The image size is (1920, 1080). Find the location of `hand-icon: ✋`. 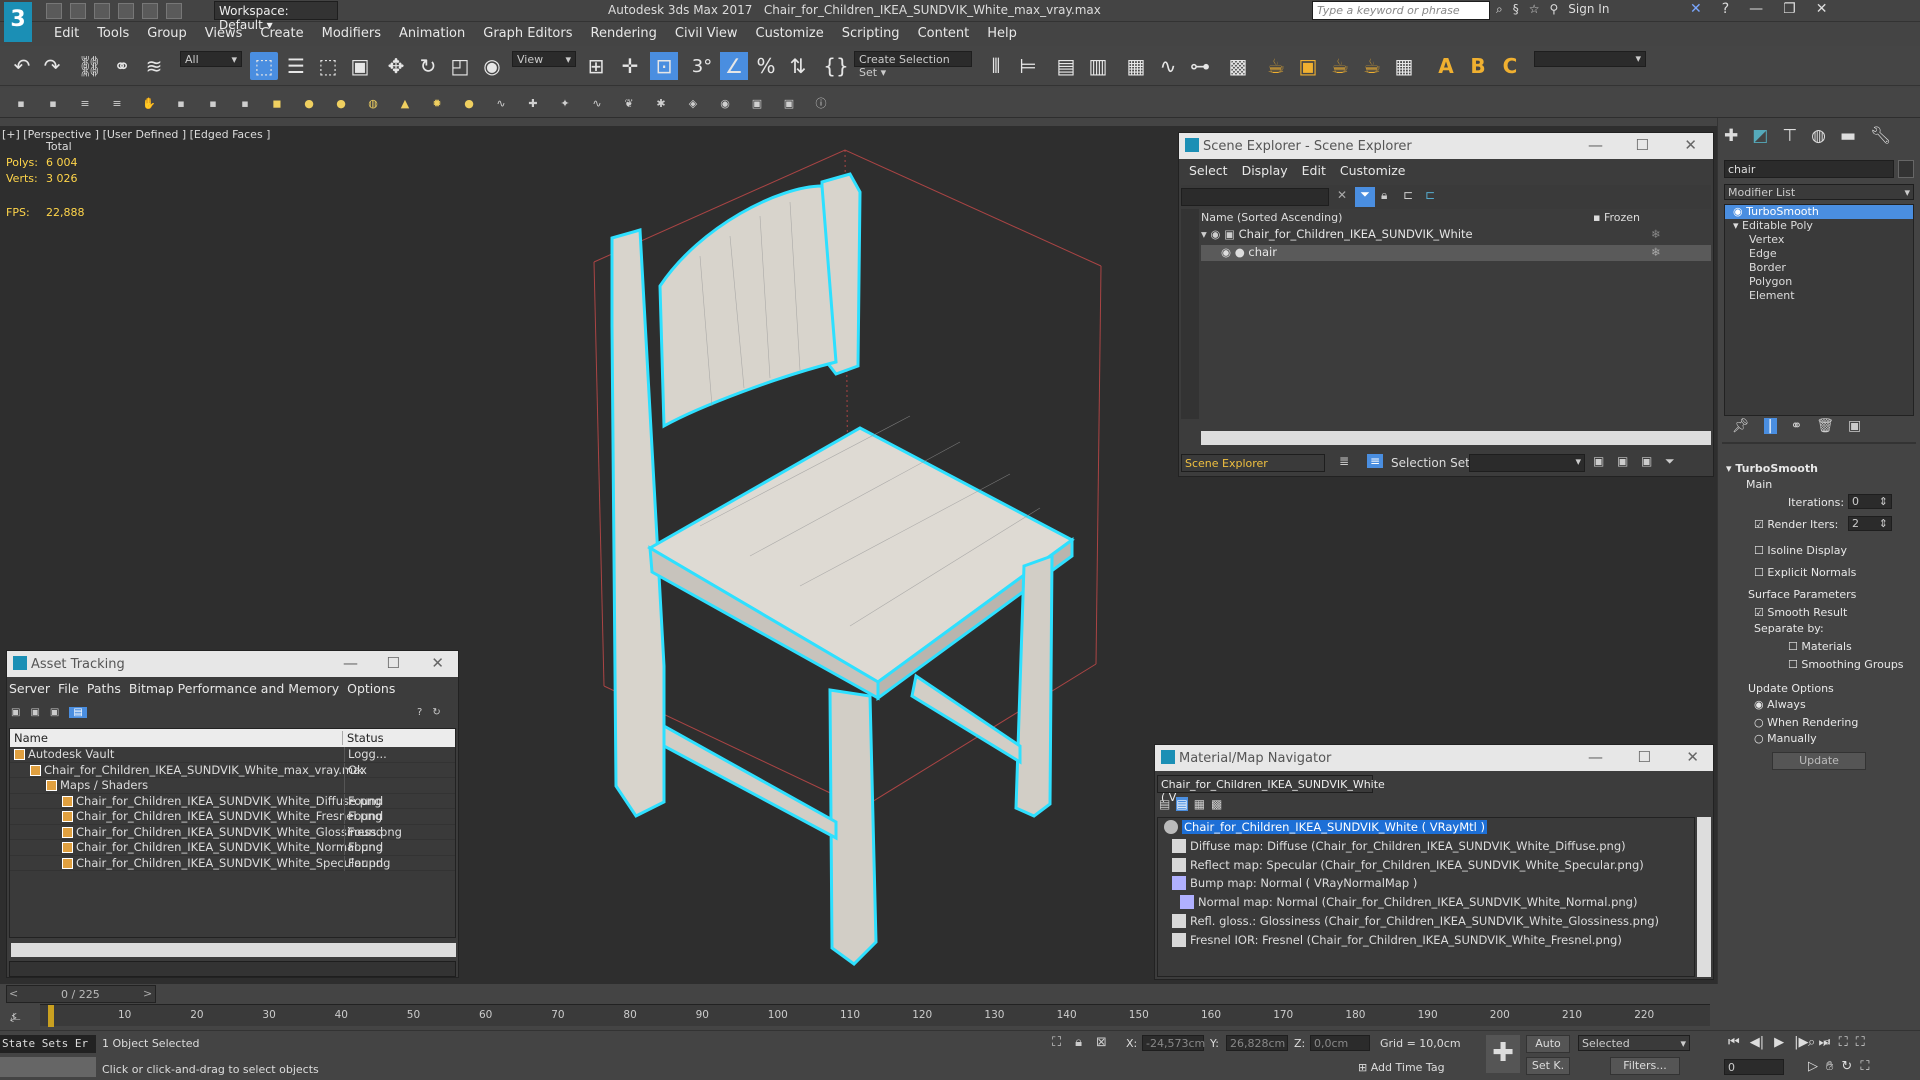

hand-icon: ✋ is located at coordinates (149, 103).